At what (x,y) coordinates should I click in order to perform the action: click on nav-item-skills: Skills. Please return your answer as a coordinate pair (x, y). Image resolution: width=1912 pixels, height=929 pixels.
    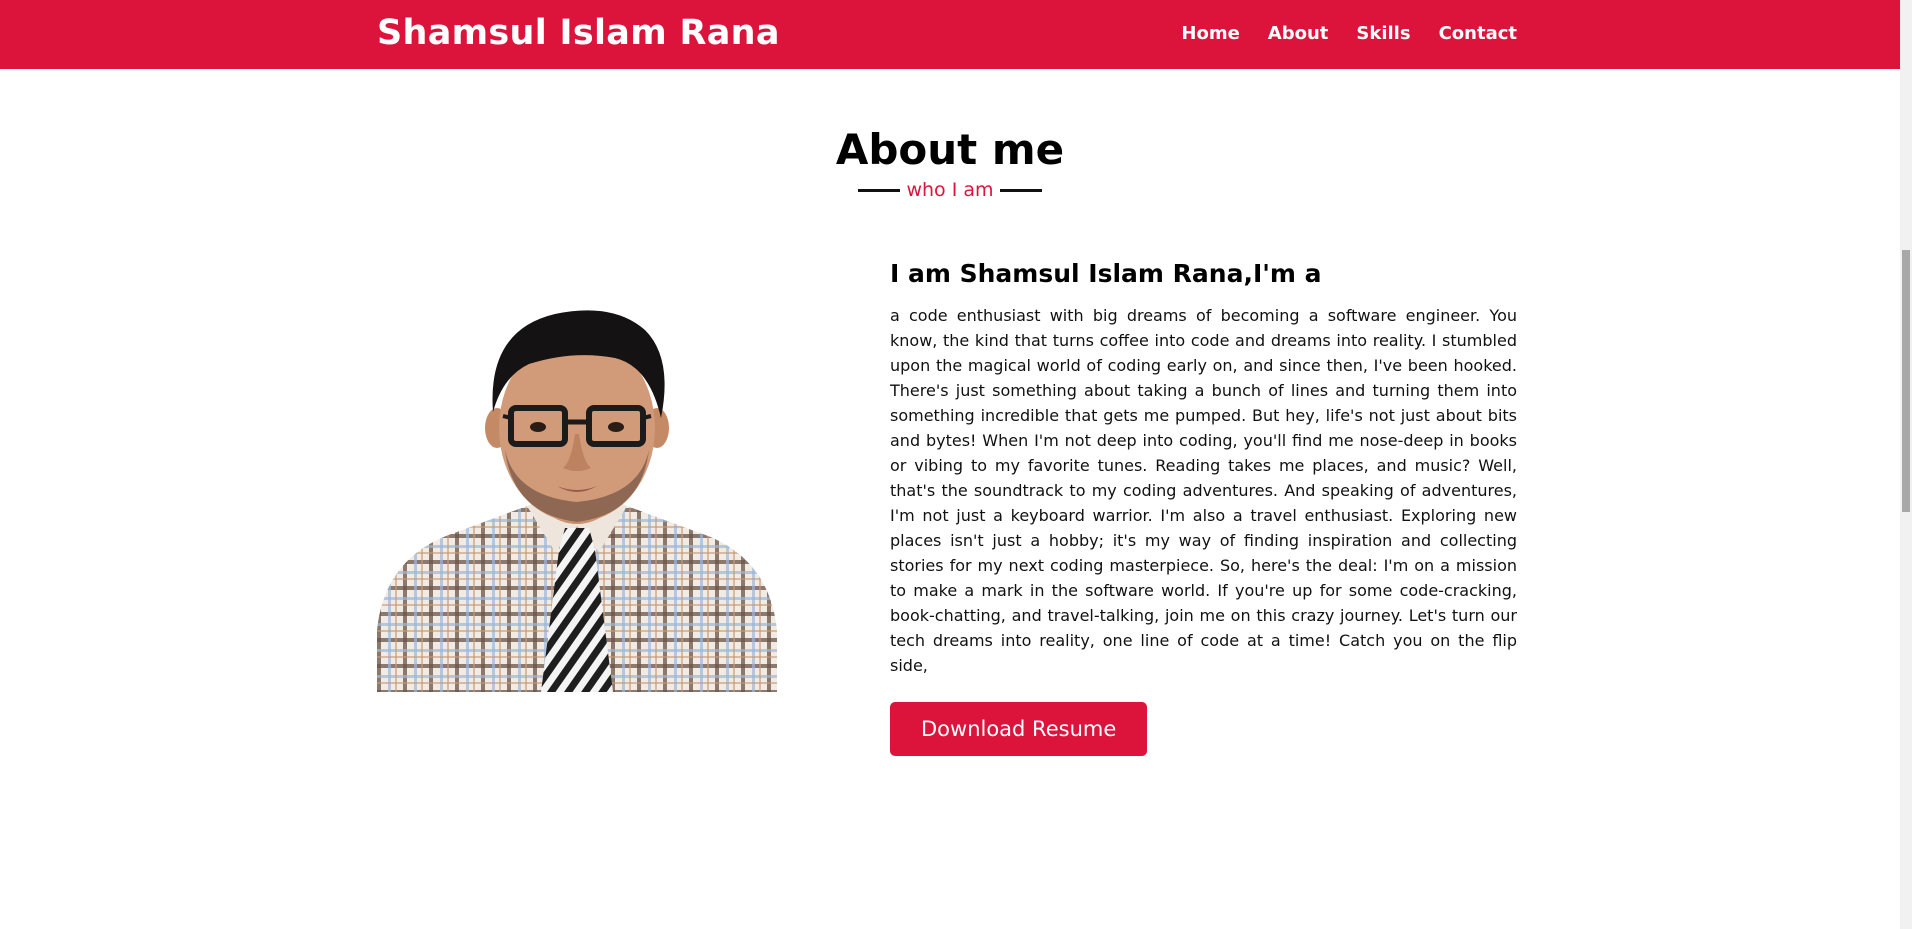
    Looking at the image, I should click on (1383, 33).